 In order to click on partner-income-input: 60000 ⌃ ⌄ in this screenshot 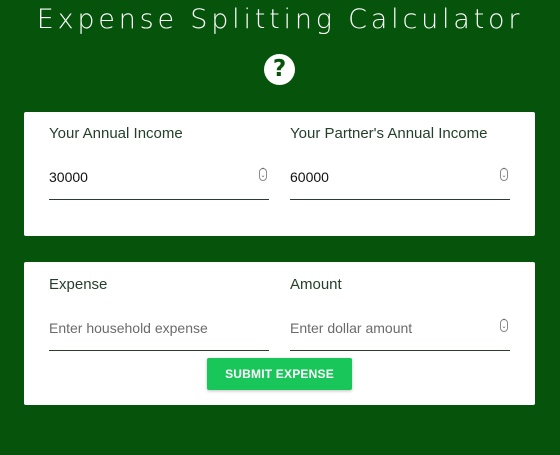, I will do `click(400, 176)`.